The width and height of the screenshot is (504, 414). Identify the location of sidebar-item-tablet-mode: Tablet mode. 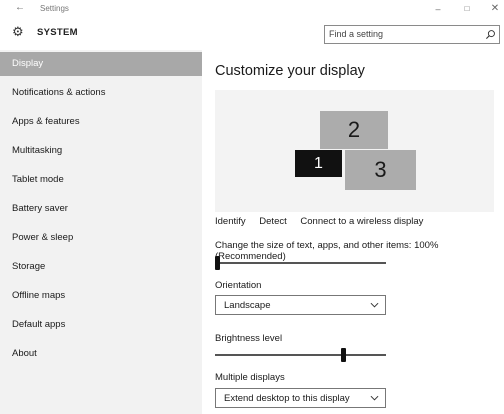
(101, 180).